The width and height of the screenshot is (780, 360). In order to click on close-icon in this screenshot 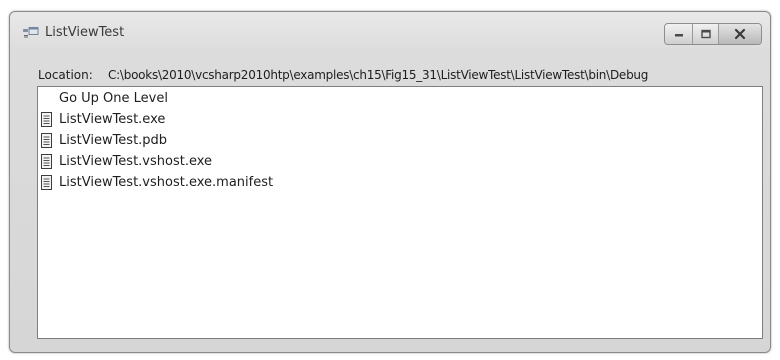, I will do `click(740, 34)`.